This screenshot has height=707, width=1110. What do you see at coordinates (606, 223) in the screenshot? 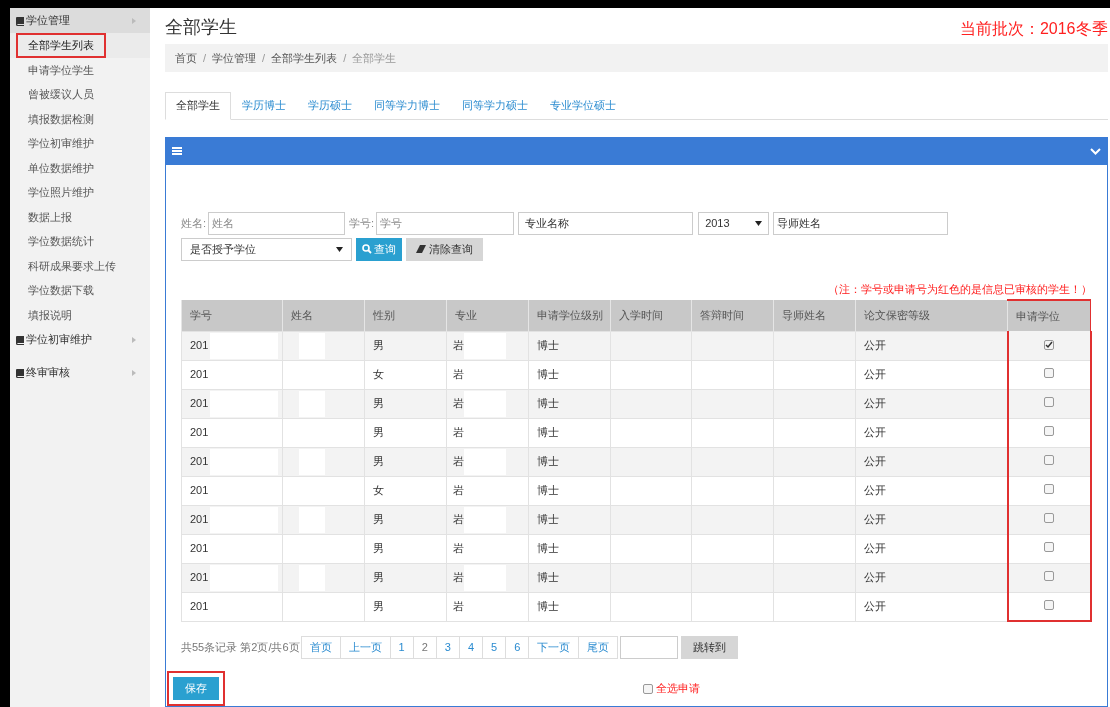
I see `major-field: 专业名称` at bounding box center [606, 223].